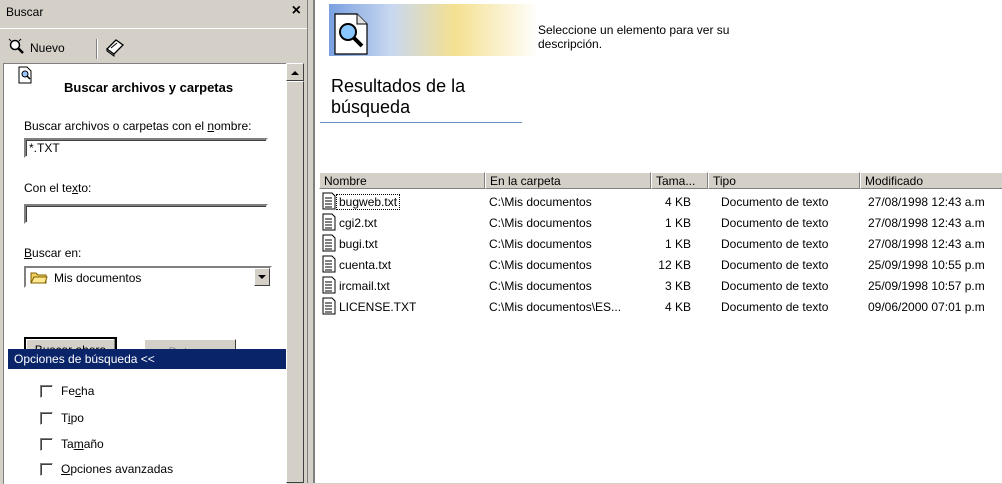 The image size is (1002, 484). What do you see at coordinates (58, 188) in the screenshot?
I see `text-label: Con el texto:` at bounding box center [58, 188].